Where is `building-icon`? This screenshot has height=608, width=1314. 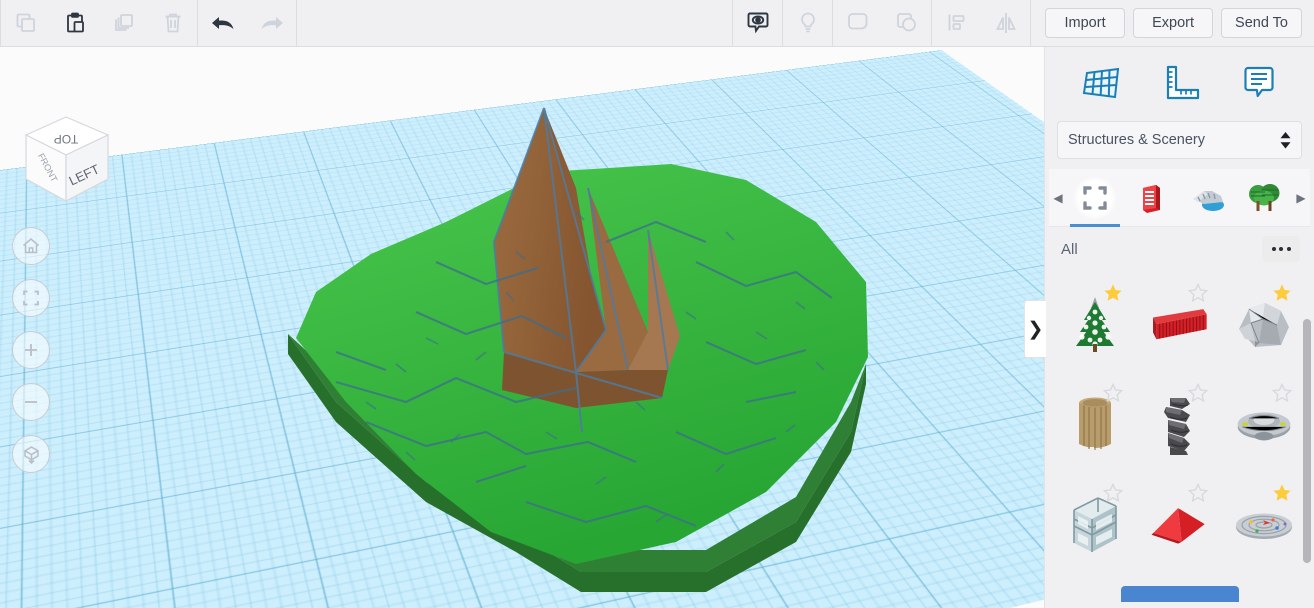 building-icon is located at coordinates (1151, 198).